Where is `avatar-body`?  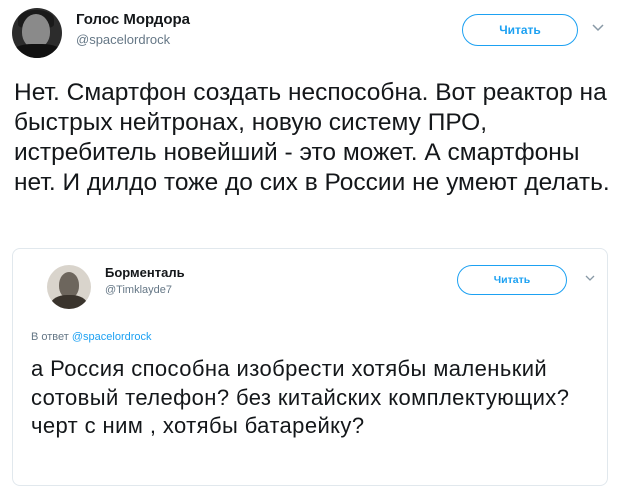 avatar-body is located at coordinates (37, 51).